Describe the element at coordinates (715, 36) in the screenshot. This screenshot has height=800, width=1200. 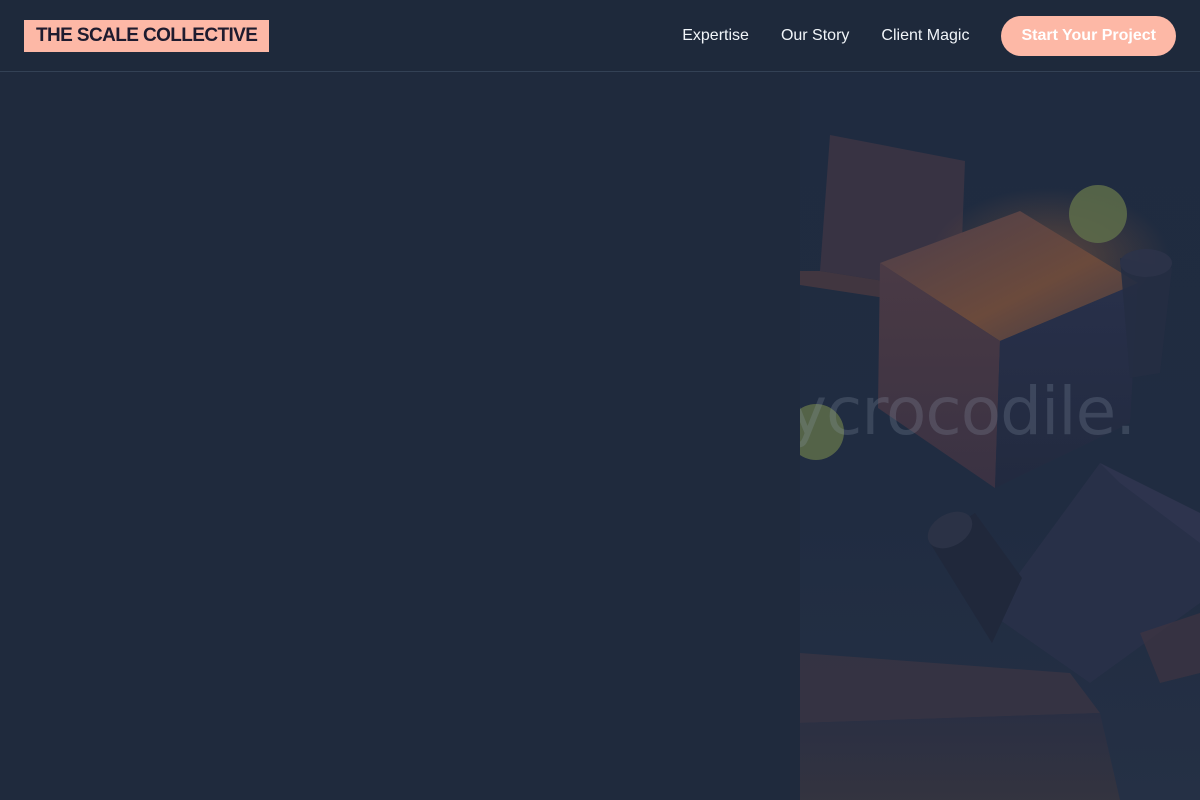
I see `nav-link-expertise: Expertise` at that location.